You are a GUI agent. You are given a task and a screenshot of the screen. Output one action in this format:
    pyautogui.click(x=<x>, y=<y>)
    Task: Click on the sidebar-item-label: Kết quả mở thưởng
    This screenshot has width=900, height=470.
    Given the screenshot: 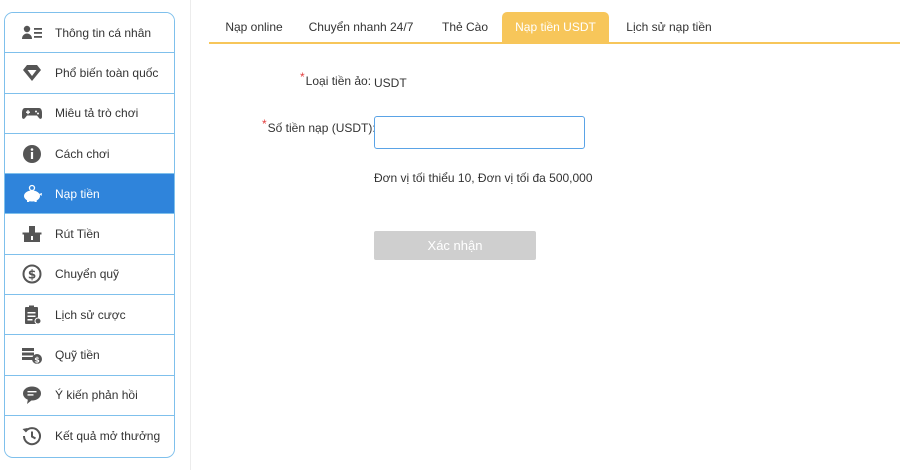 What is the action you would take?
    pyautogui.click(x=108, y=436)
    